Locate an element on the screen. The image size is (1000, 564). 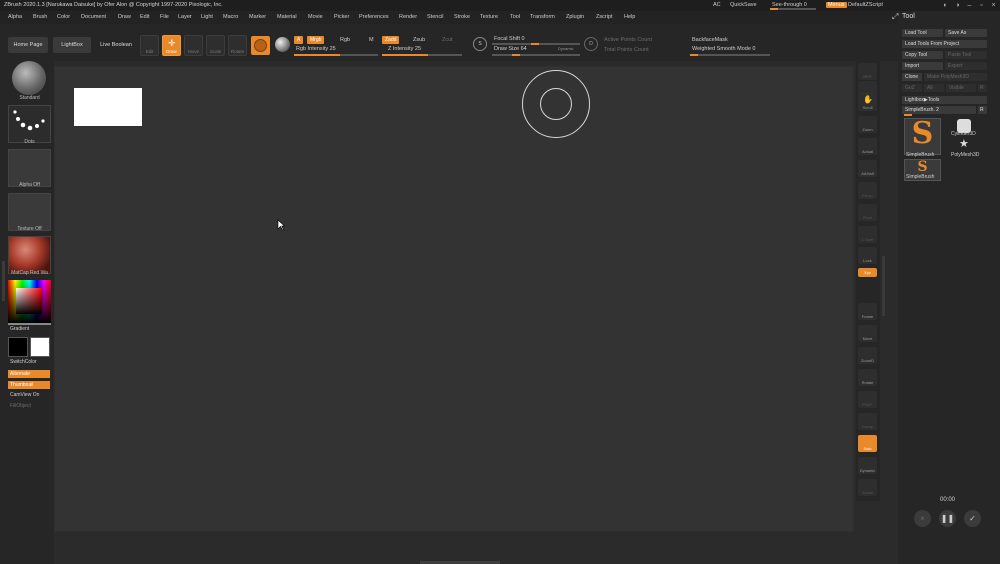
xyz-button: Xyz is located at coordinates (867, 272).